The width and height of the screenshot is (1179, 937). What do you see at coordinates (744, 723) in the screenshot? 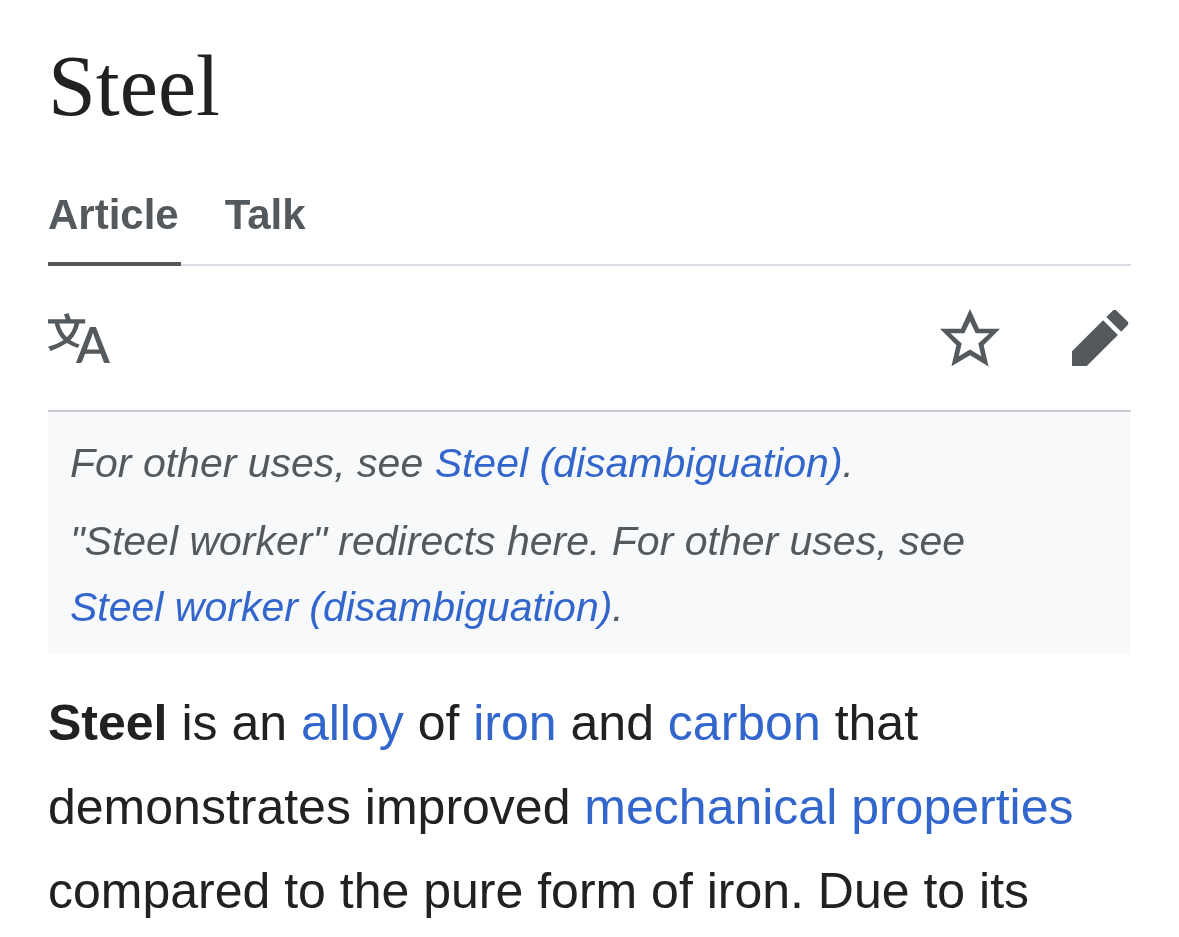
I see `article-link: carbon` at bounding box center [744, 723].